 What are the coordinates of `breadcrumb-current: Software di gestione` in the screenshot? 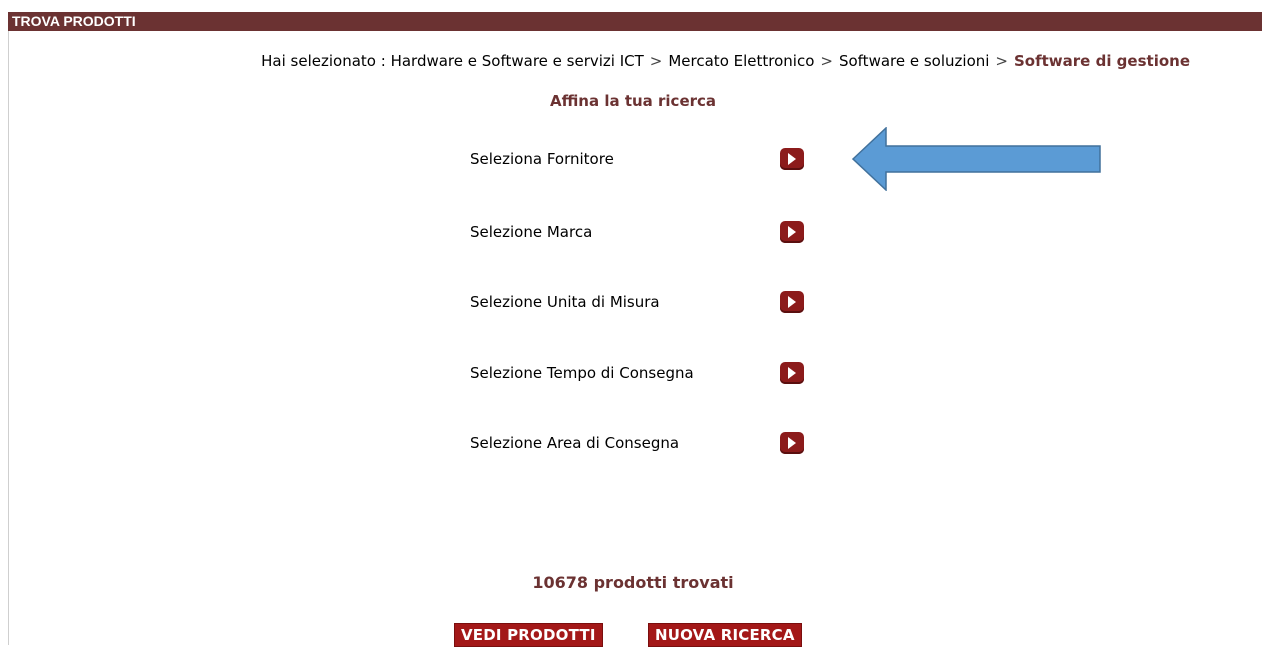 It's located at (1102, 61).